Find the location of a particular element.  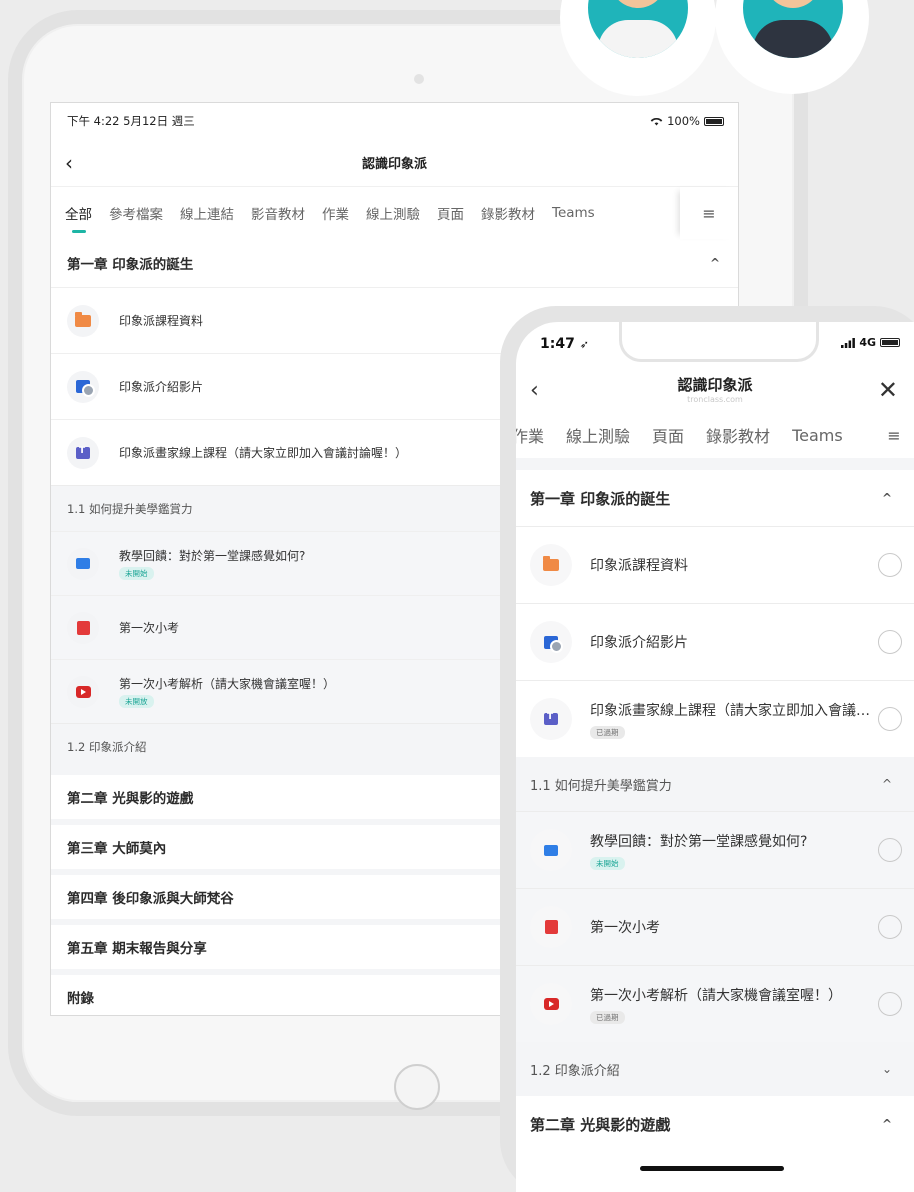

chapter-title: 第四章 後印象派與大師梵谷 is located at coordinates (150, 899).